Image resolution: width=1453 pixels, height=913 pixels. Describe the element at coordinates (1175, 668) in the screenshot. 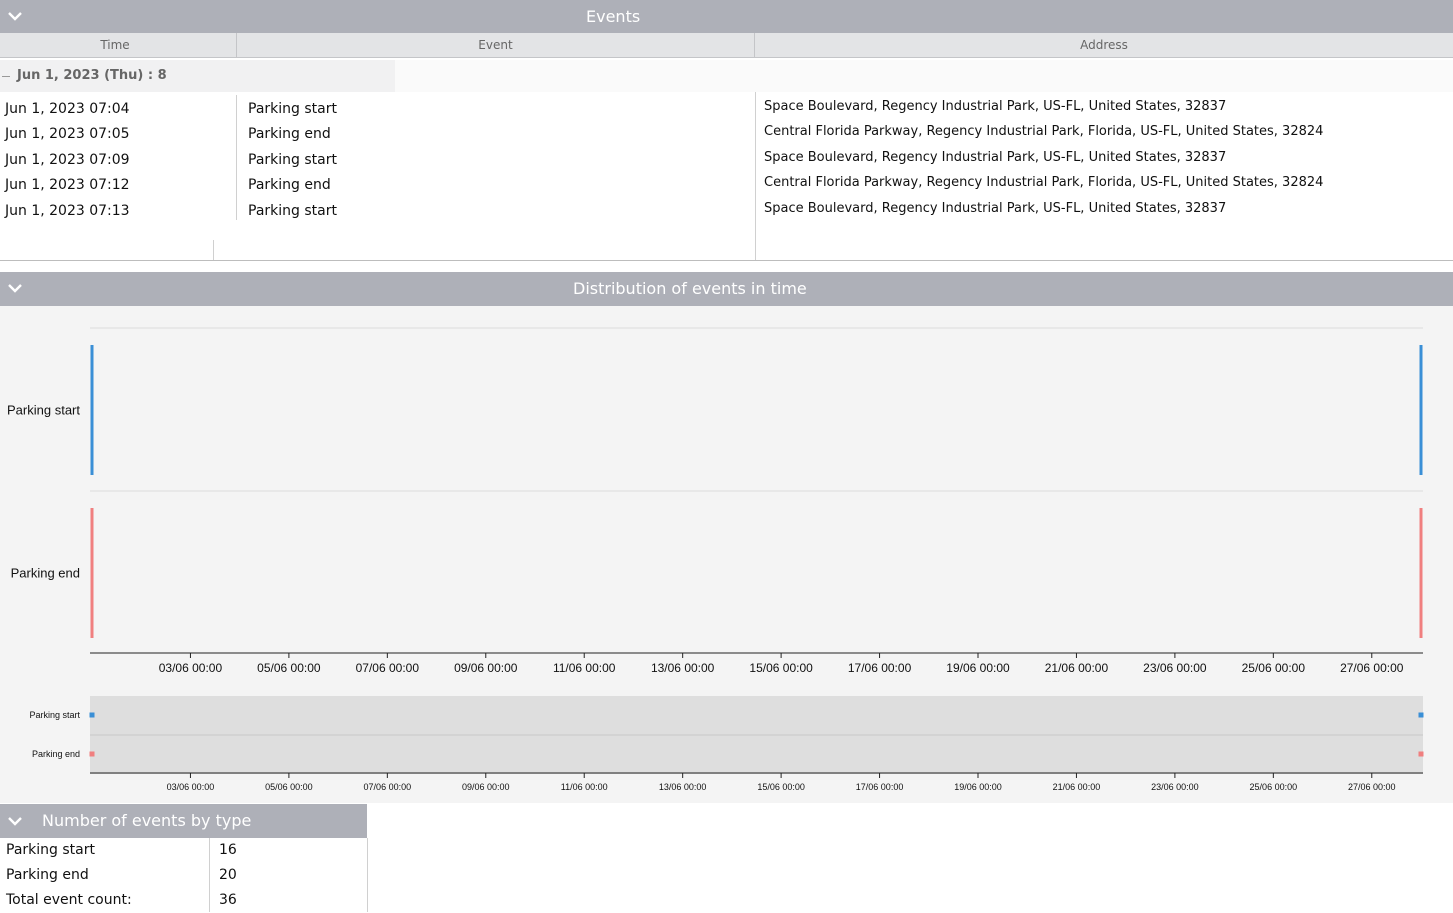

I see `x-tick-label: 23/06 00:00` at that location.